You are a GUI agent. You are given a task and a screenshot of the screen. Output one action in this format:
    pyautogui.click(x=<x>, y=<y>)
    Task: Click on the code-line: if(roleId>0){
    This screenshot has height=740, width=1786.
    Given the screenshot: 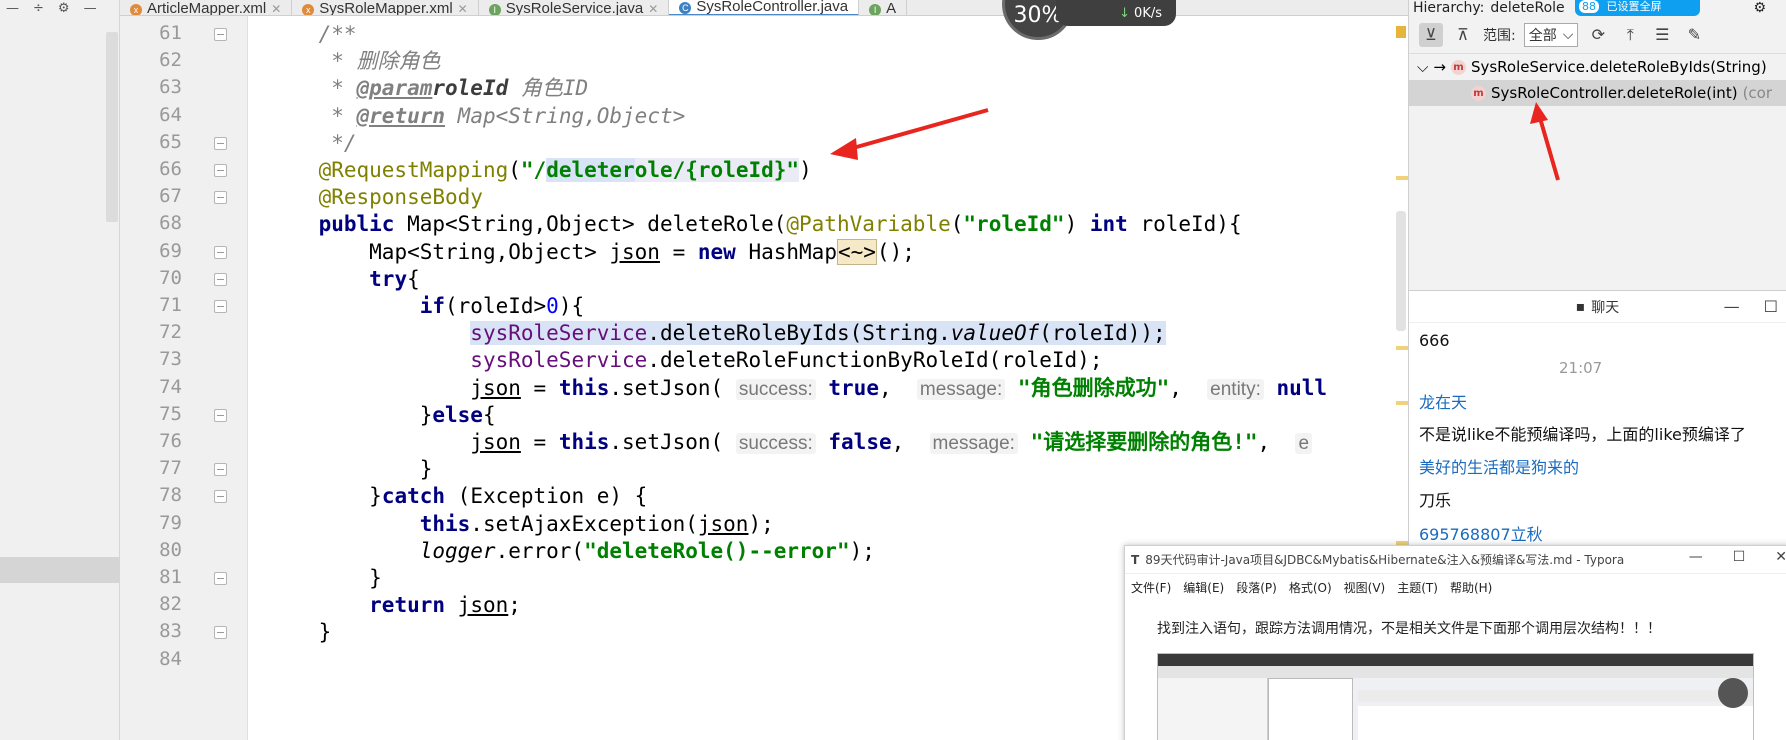 What is the action you would take?
    pyautogui.click(x=764, y=306)
    